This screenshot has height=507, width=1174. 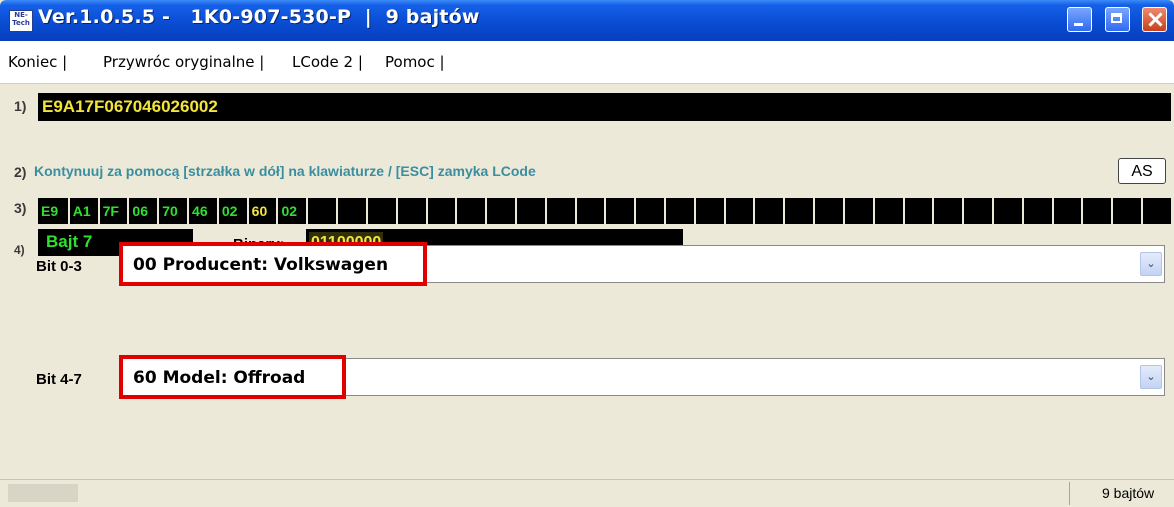 What do you see at coordinates (130, 106) in the screenshot?
I see `coding-string: E9A17F067046026002` at bounding box center [130, 106].